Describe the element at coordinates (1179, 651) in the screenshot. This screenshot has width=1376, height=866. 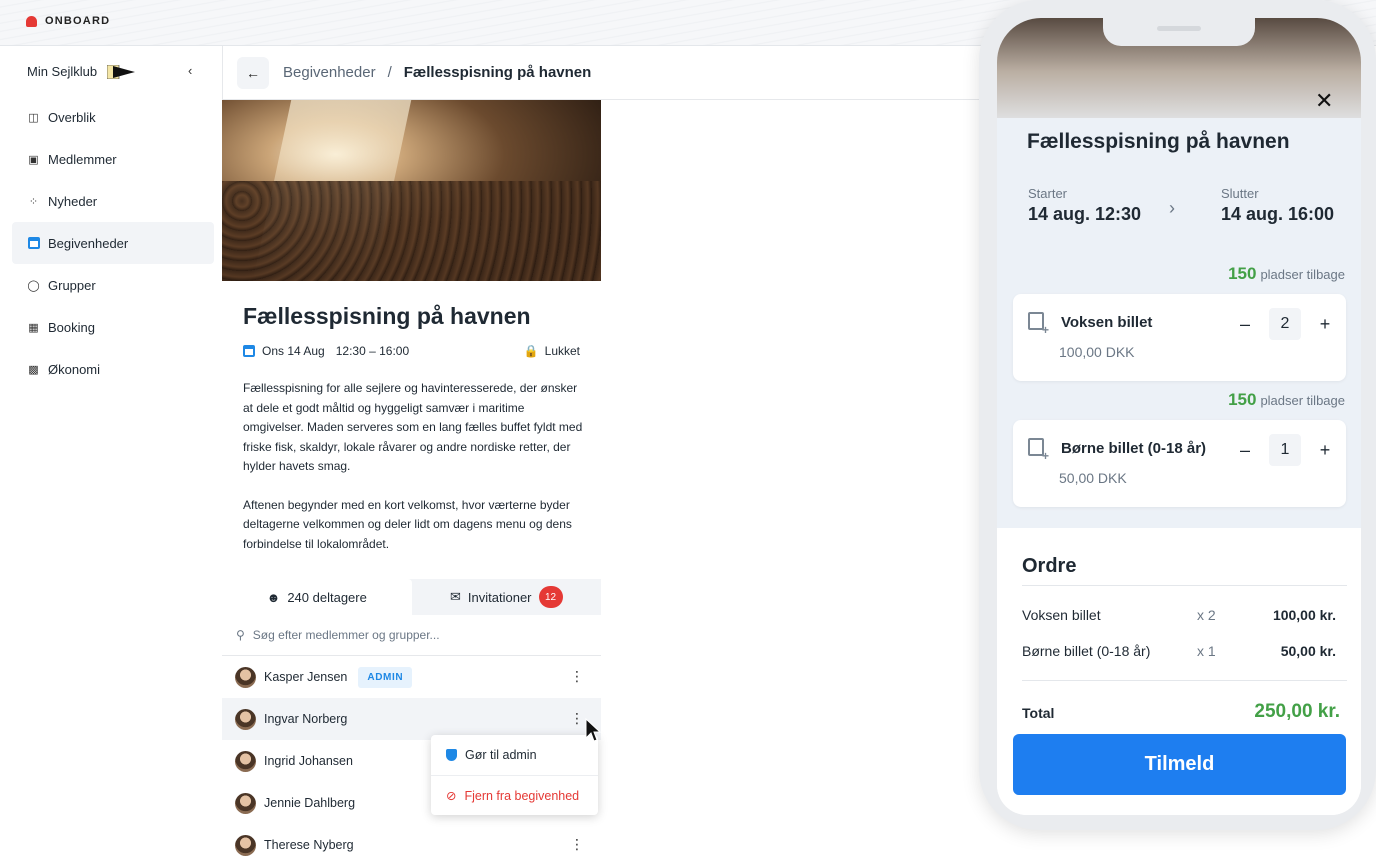
I see `order-row: Børne billet (0-18 år) x 1 50,00 kr.` at that location.